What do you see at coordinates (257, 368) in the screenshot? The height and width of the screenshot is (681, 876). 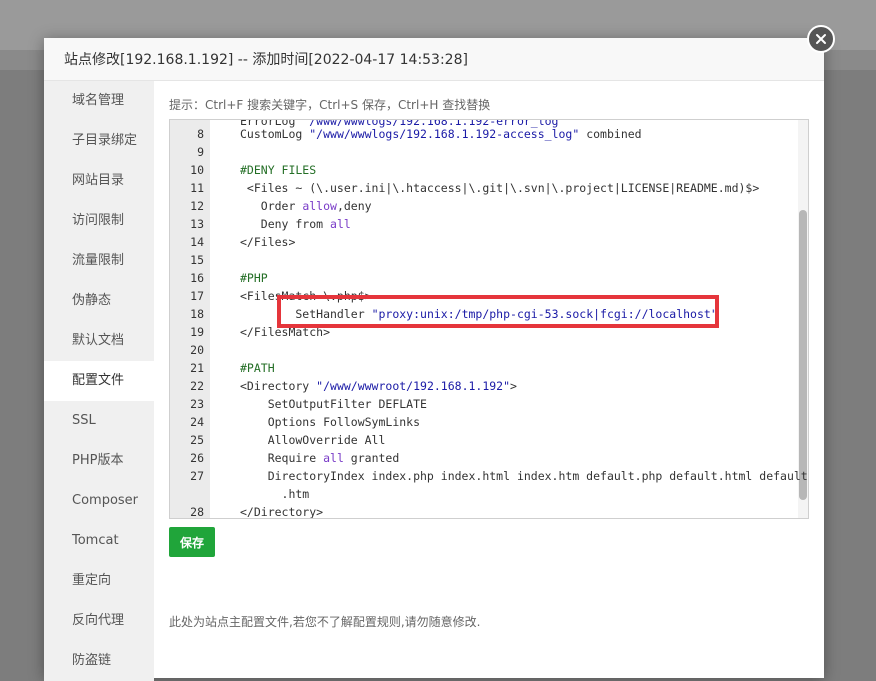 I see `code-text: #PATH` at bounding box center [257, 368].